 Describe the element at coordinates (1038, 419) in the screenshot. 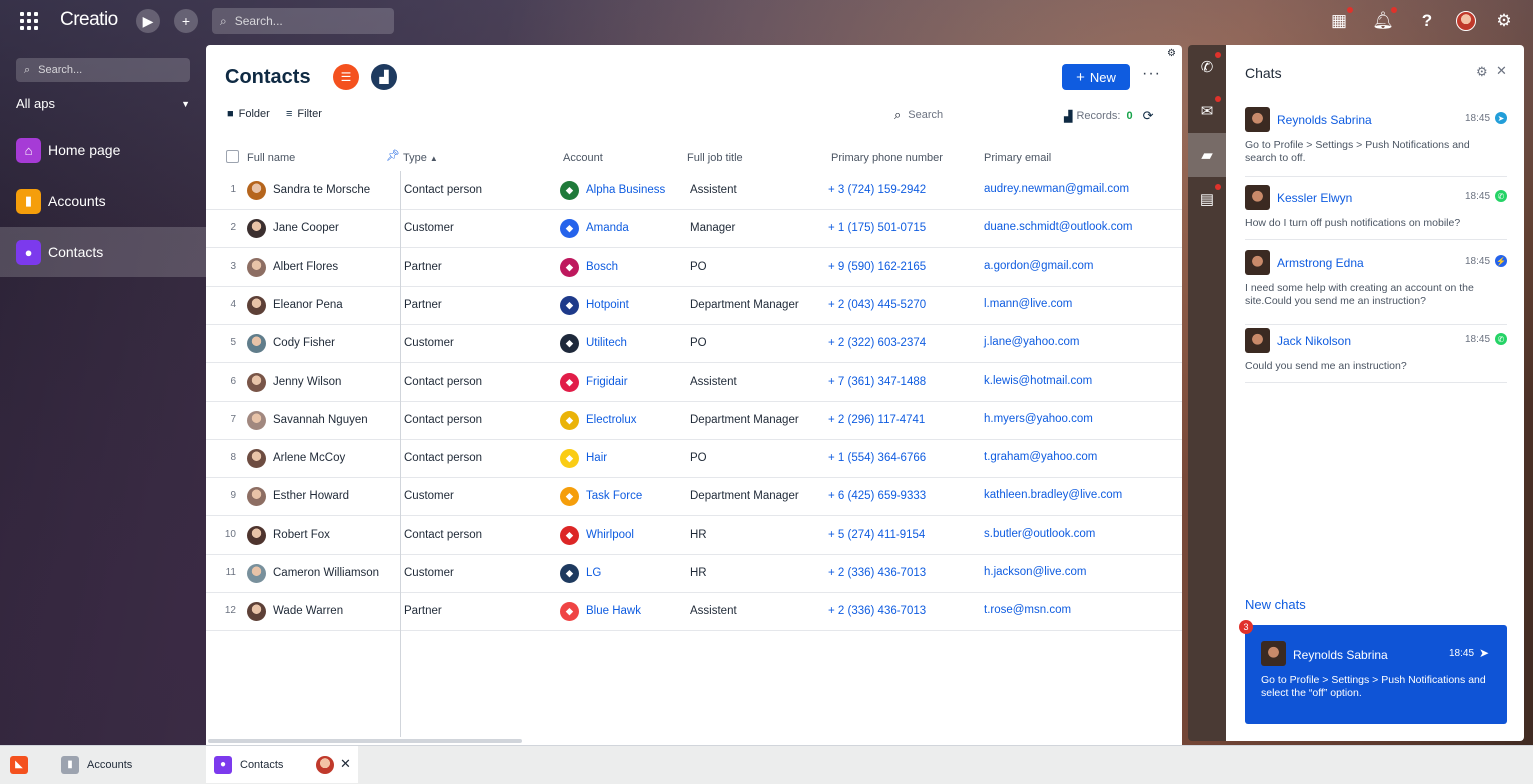

I see `cell-email-link: h.myers@yahoo.com` at that location.